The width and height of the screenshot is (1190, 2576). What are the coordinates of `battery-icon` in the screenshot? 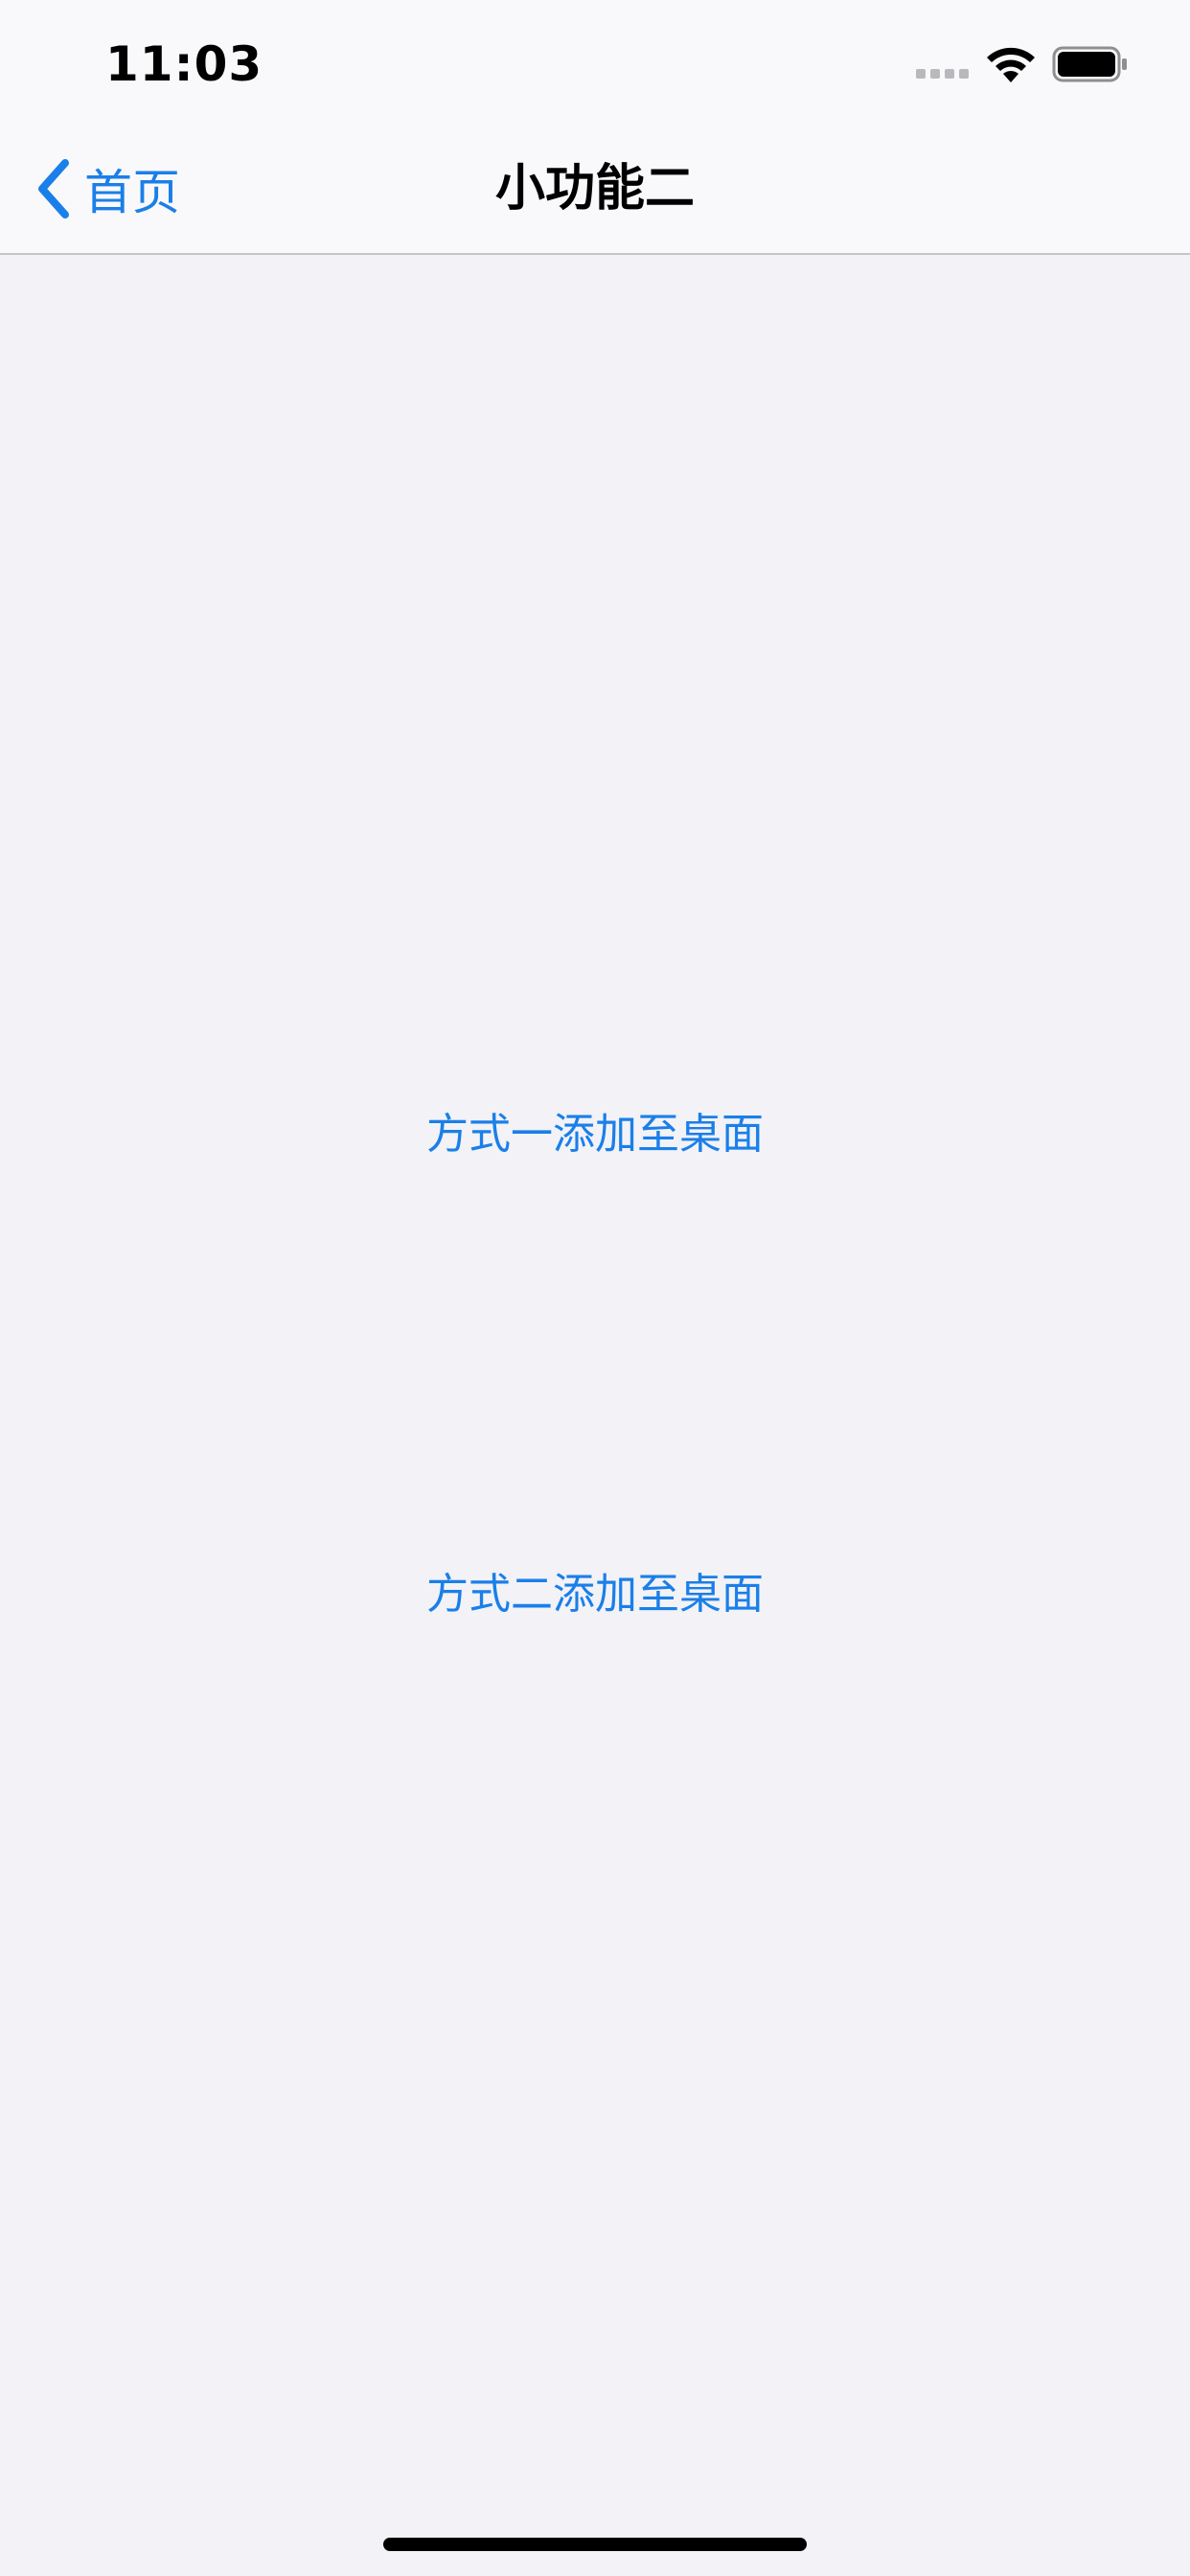 It's located at (1090, 64).